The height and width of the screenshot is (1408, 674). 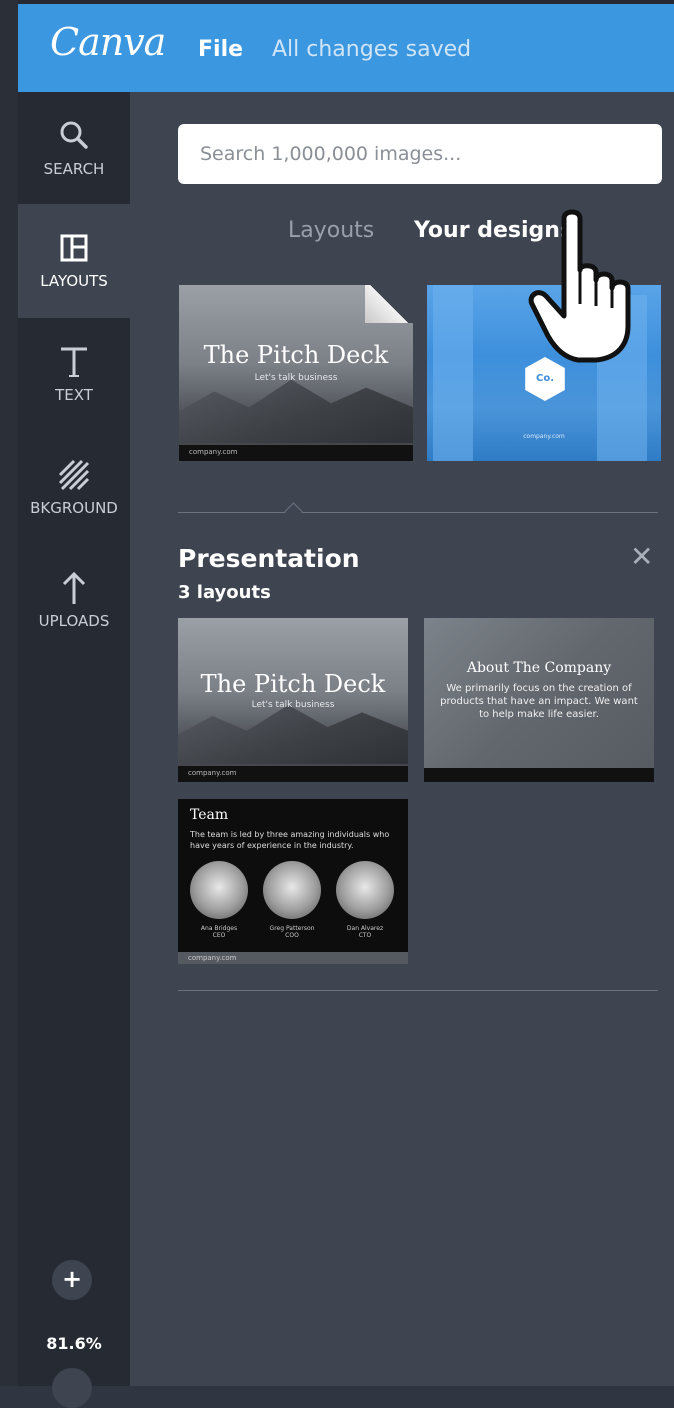 What do you see at coordinates (74, 475) in the screenshot?
I see `background-icon` at bounding box center [74, 475].